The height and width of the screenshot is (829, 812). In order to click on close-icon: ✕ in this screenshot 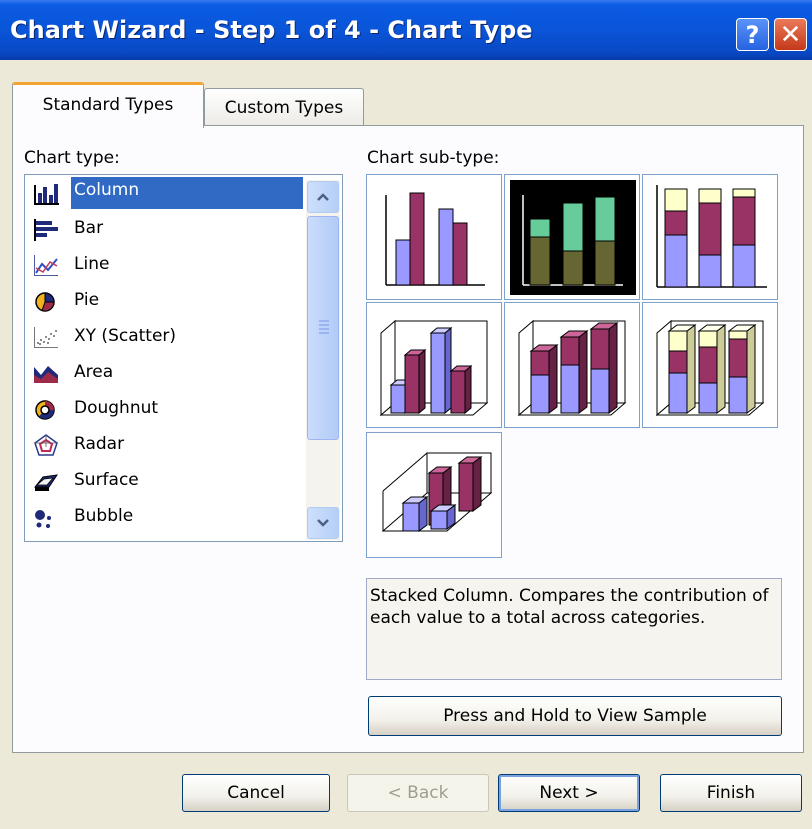, I will do `click(790, 34)`.